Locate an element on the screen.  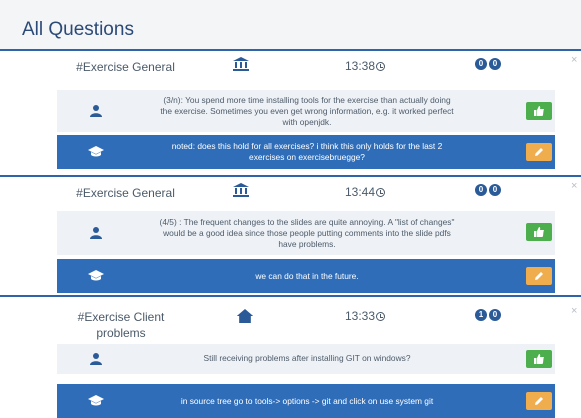
answer-row: we can do that in the future. is located at coordinates (306, 276).